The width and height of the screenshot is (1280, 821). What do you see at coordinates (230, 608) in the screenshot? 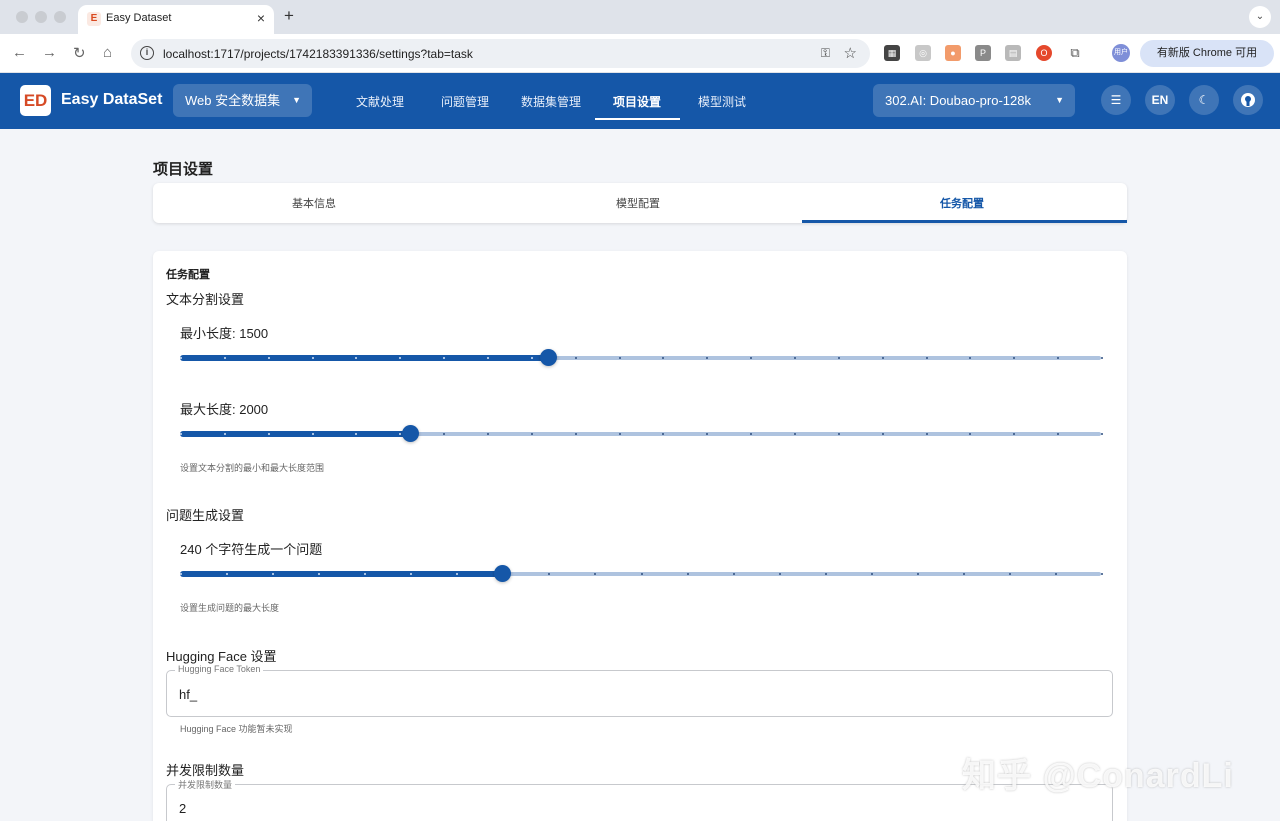
I see `question-gen-helper: 设置生成问题的最大长度` at bounding box center [230, 608].